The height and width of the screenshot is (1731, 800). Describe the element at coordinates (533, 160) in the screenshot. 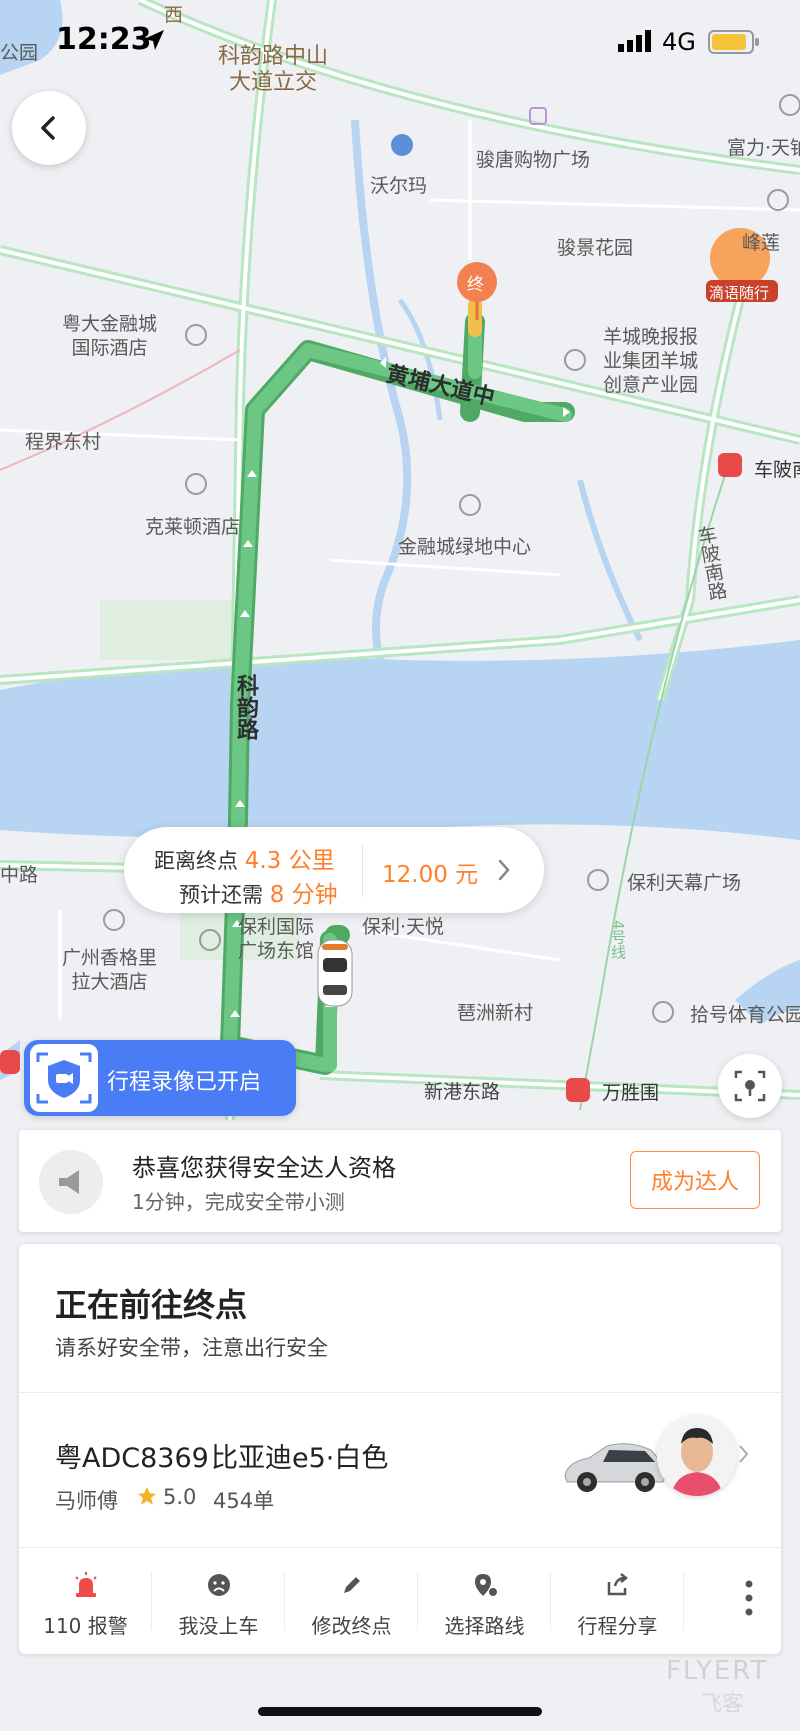

I see `map-label-junjing-mall: 骏唐购物广场` at that location.